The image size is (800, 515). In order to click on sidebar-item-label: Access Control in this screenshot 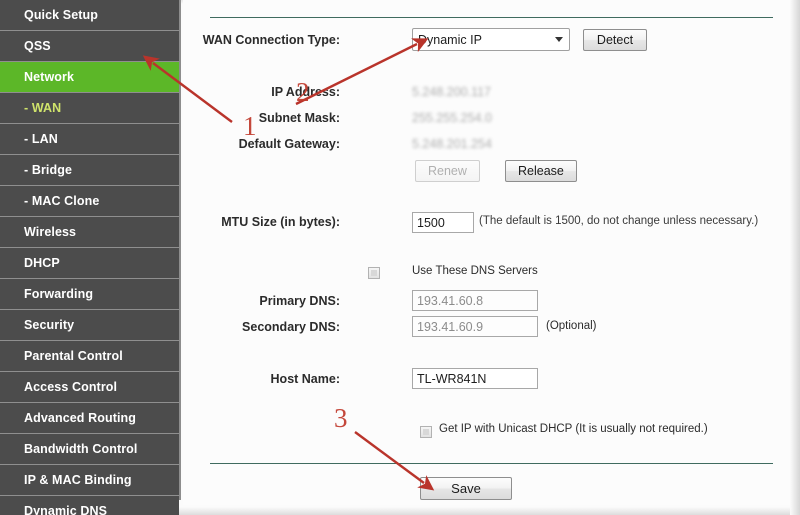, I will do `click(71, 387)`.